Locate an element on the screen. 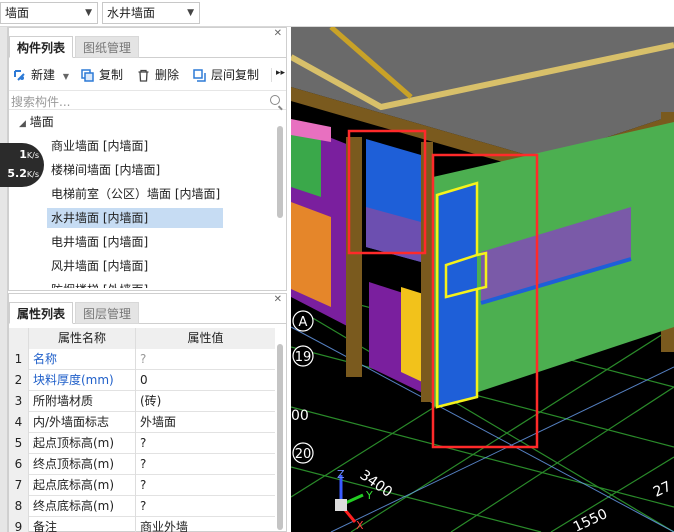 The width and height of the screenshot is (674, 532). gizmo-z-label: Z is located at coordinates (341, 474).